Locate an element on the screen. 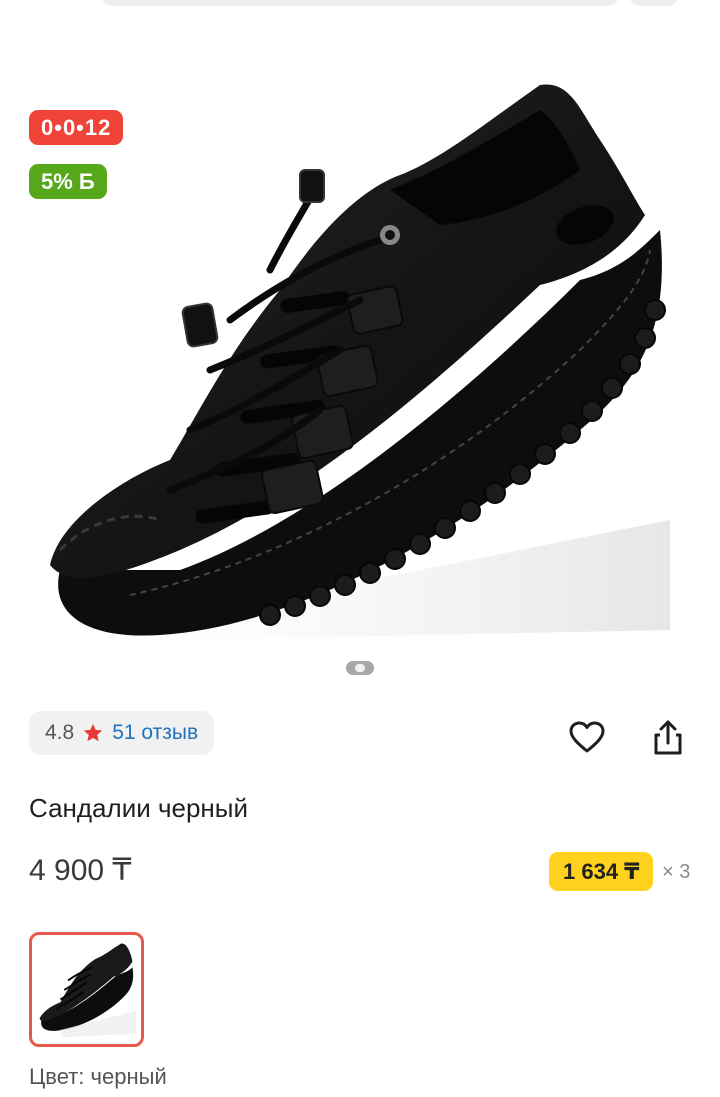 Image resolution: width=720 pixels, height=1097 pixels. heart-icon is located at coordinates (587, 737).